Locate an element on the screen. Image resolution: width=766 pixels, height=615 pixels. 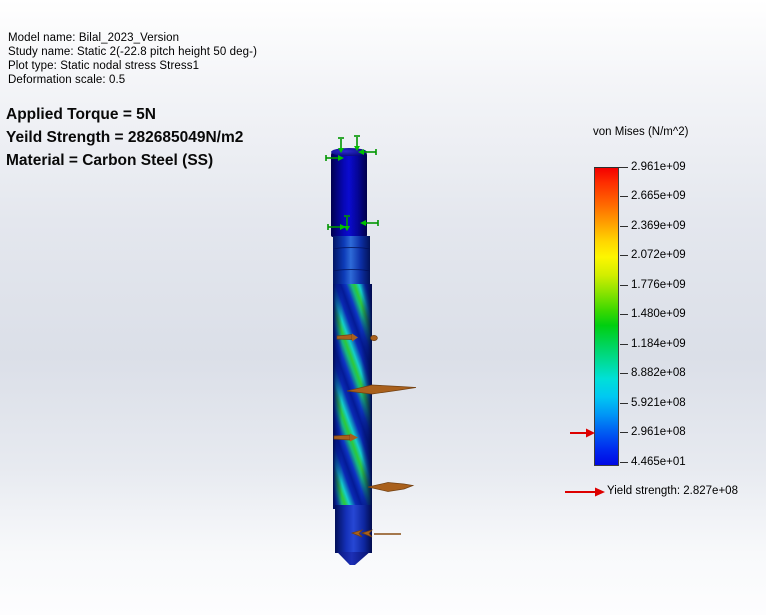
yield-strength-annotation: Yield strength: 2.827e+08 is located at coordinates (672, 491).